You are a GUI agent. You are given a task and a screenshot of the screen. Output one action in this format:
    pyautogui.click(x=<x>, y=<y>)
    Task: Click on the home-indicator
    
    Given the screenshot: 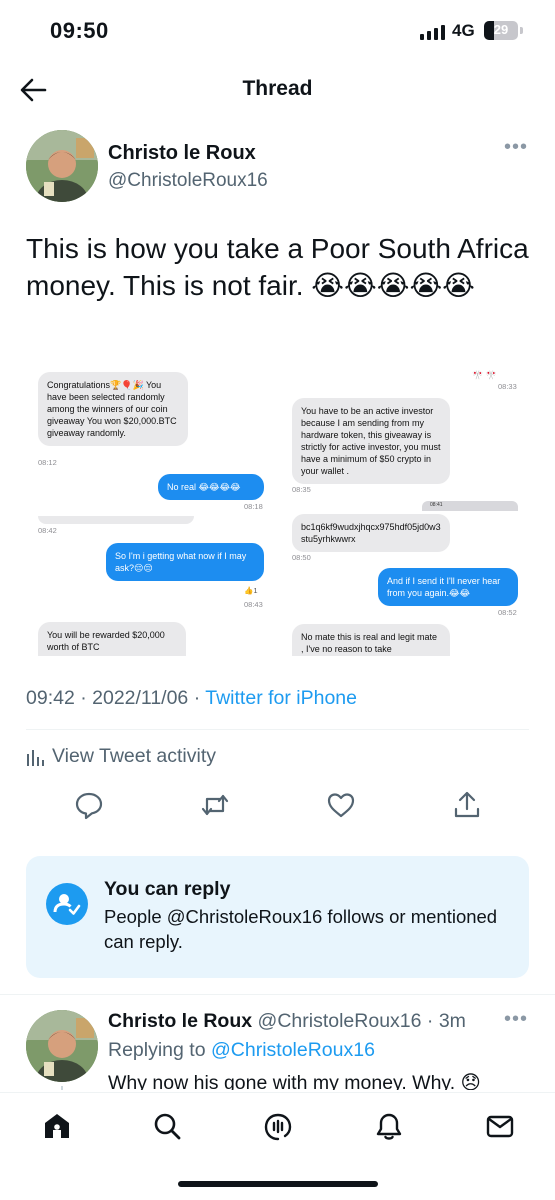 What is the action you would take?
    pyautogui.click(x=278, y=1184)
    